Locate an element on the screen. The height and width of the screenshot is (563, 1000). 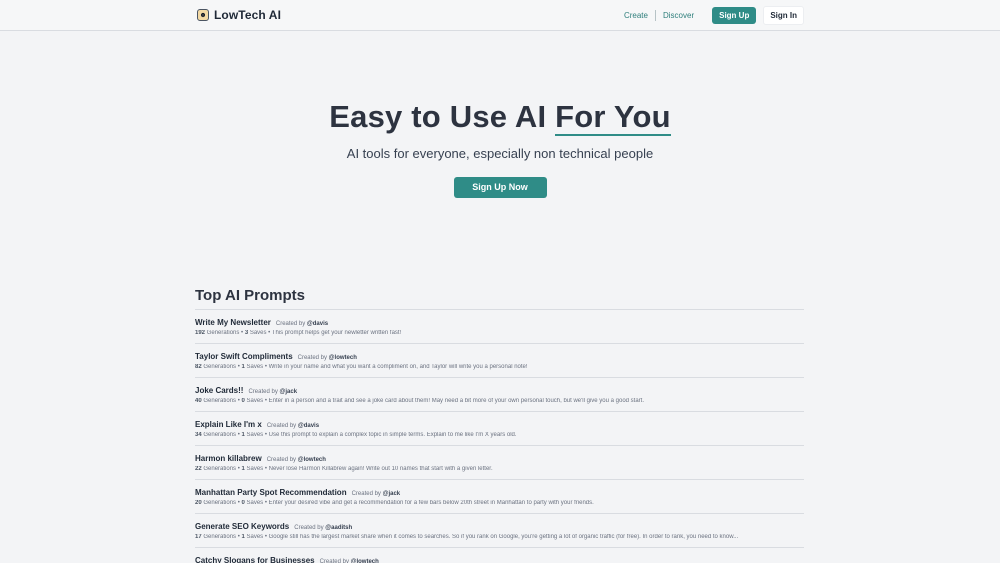
section-title: Top AI Prompts is located at coordinates (499, 298).